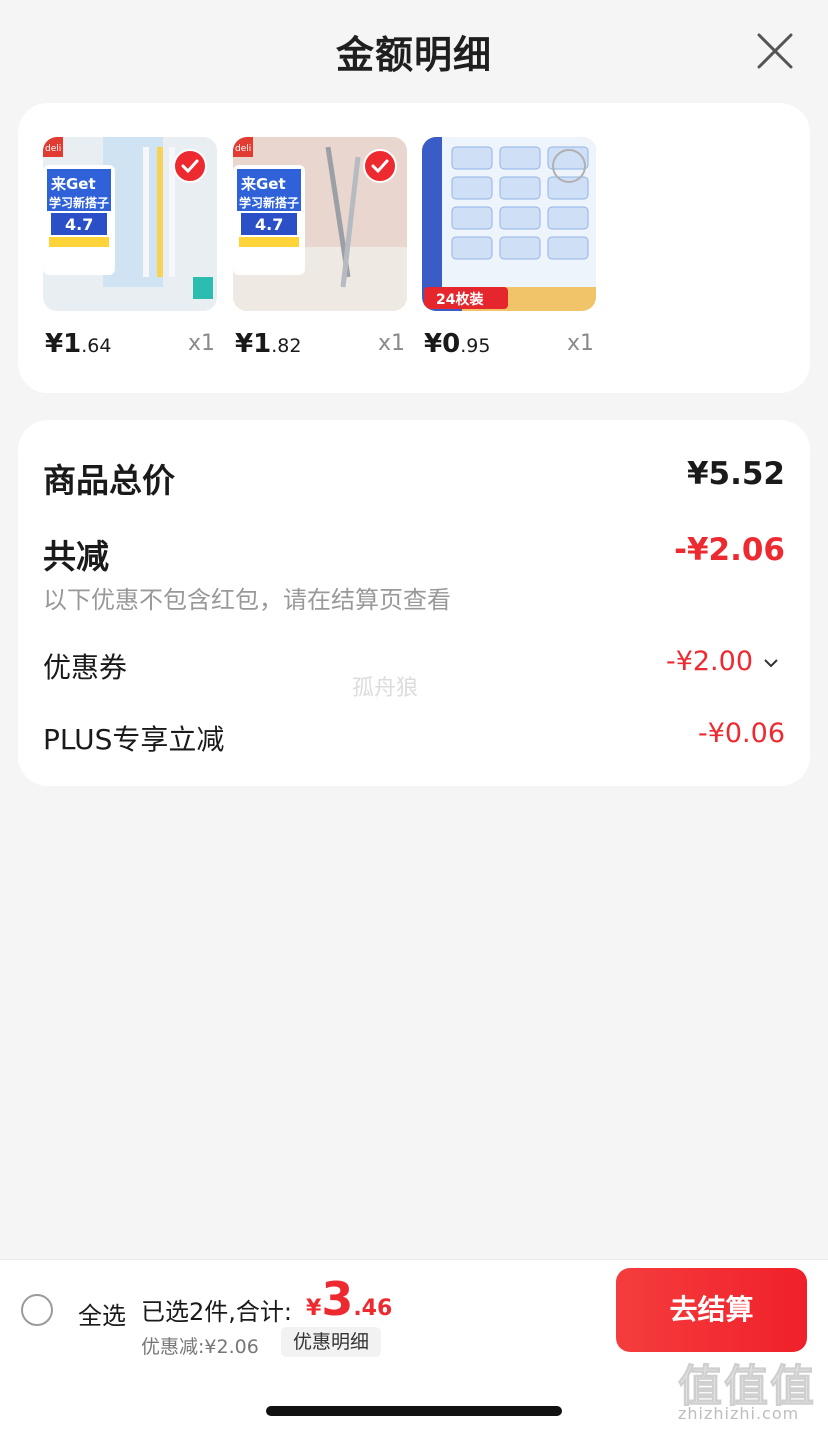 The width and height of the screenshot is (828, 1432). Describe the element at coordinates (85, 667) in the screenshot. I see `coupon-label: 优惠券` at that location.